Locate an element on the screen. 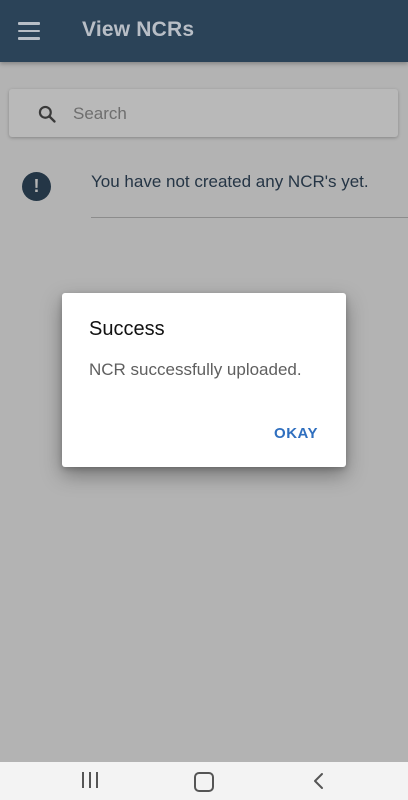 Image resolution: width=408 pixels, height=800 pixels. hamburger-menu-icon is located at coordinates (31, 31).